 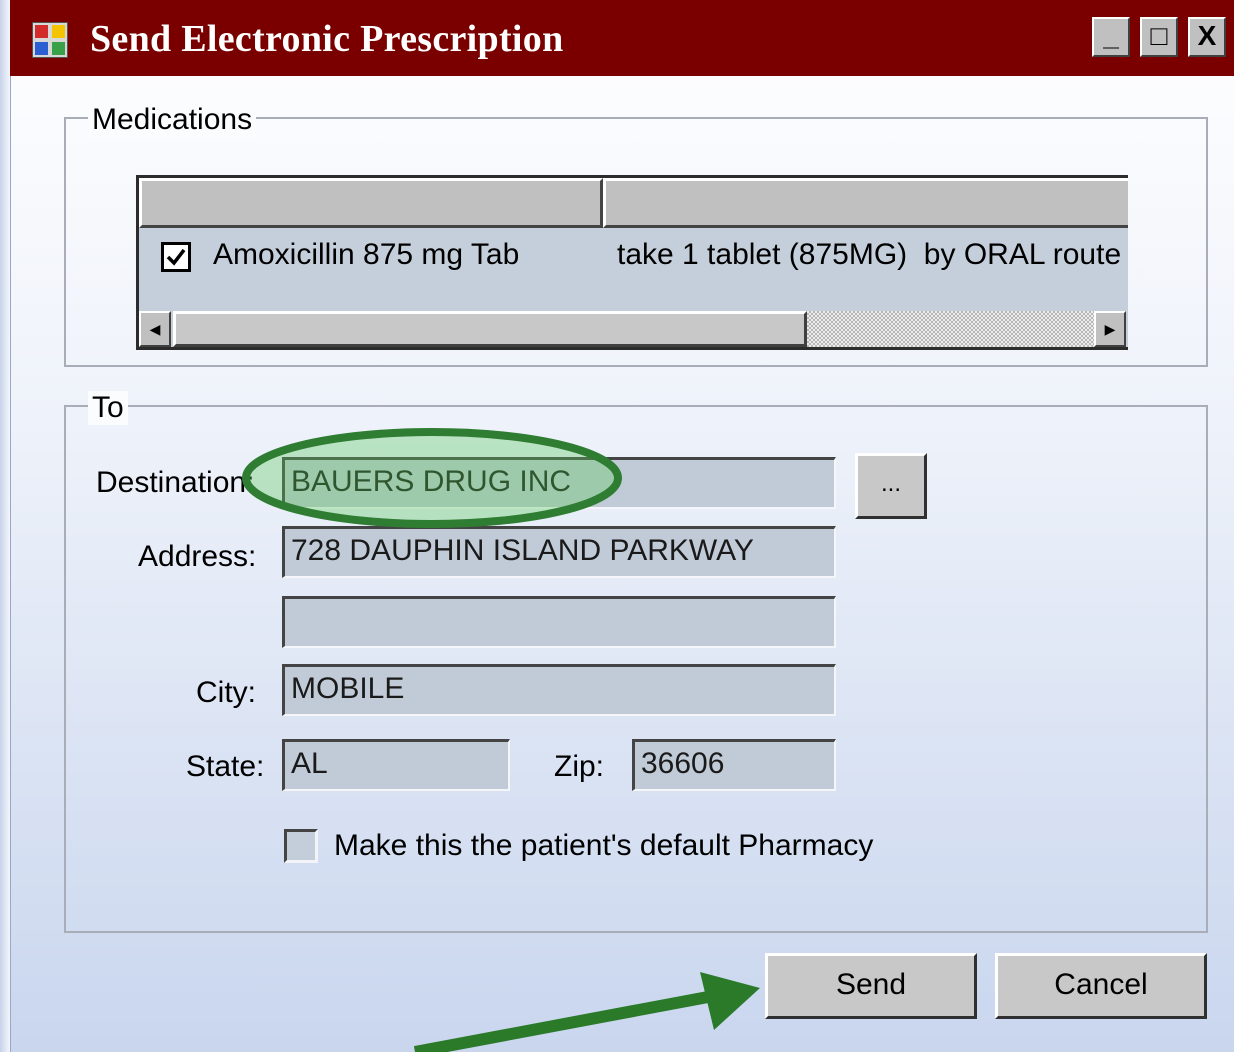 I want to click on destination-field: BAUERS DRUG INC, so click(x=559, y=483).